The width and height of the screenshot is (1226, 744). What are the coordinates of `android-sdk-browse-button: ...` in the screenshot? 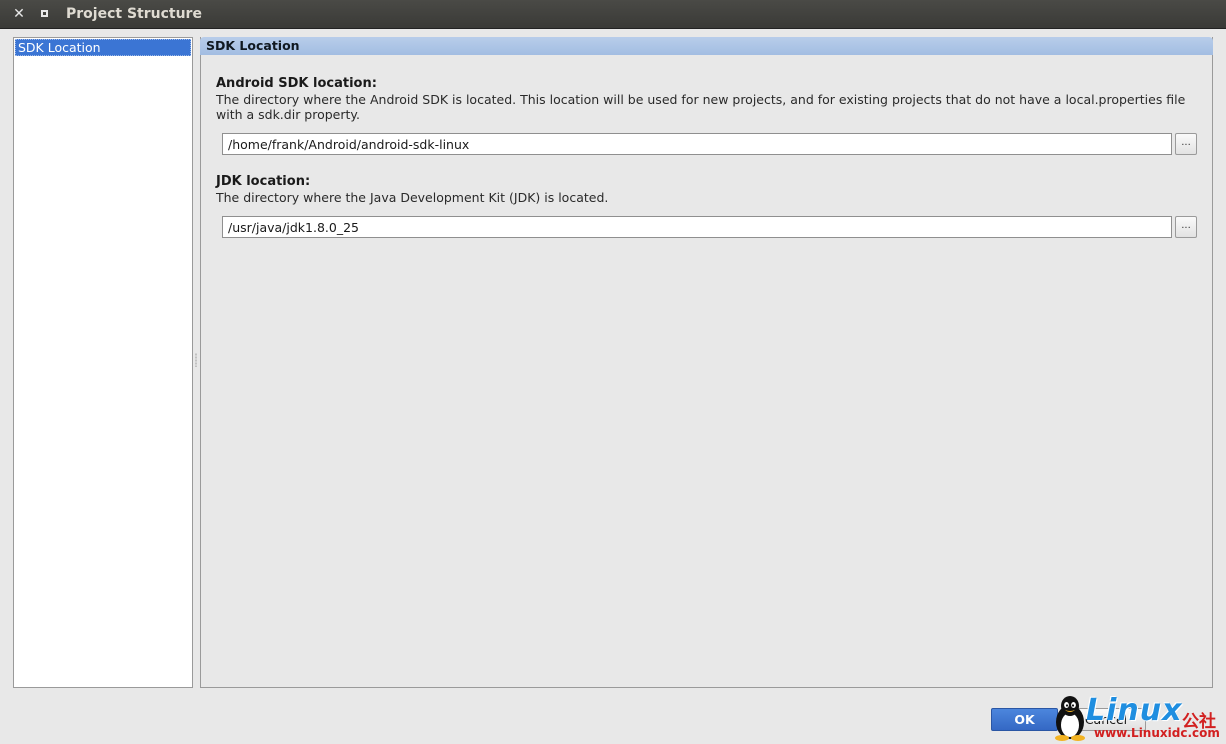 It's located at (1186, 144).